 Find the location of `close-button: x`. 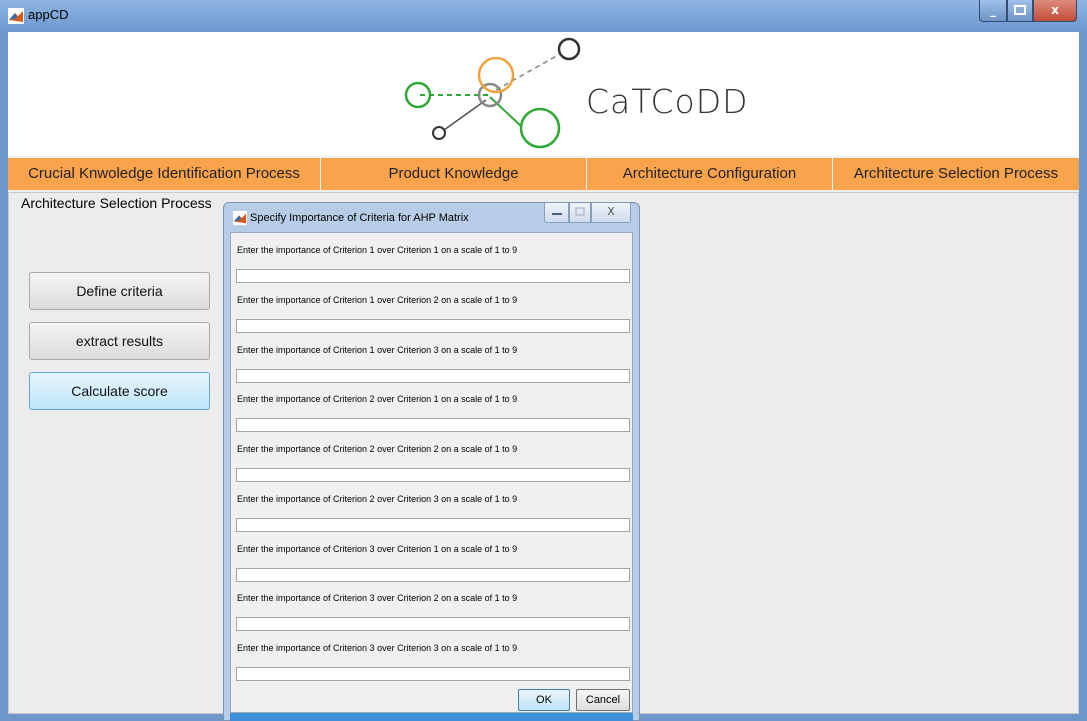

close-button: x is located at coordinates (1055, 11).